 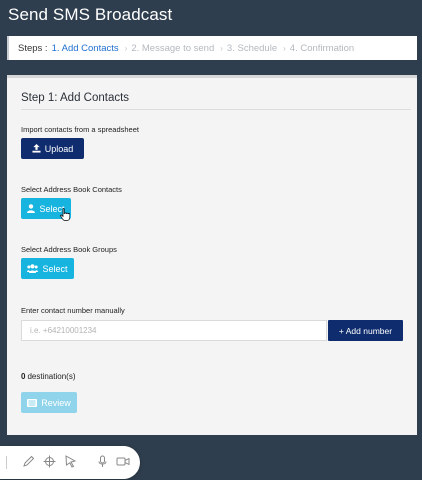 What do you see at coordinates (172, 48) in the screenshot?
I see `step-message-to-send: 2. Message to send` at bounding box center [172, 48].